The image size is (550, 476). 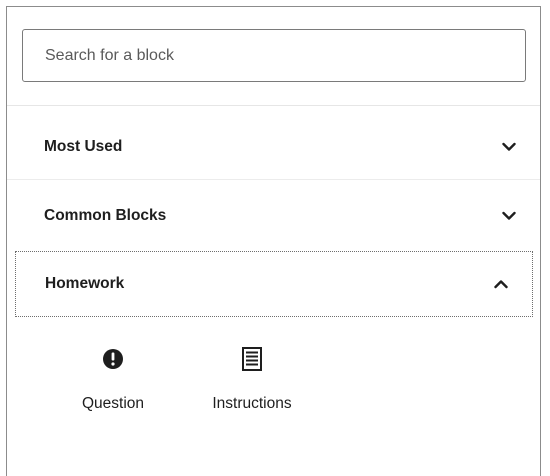 I want to click on homework-block-list: Question Instructions, so click(x=182, y=379).